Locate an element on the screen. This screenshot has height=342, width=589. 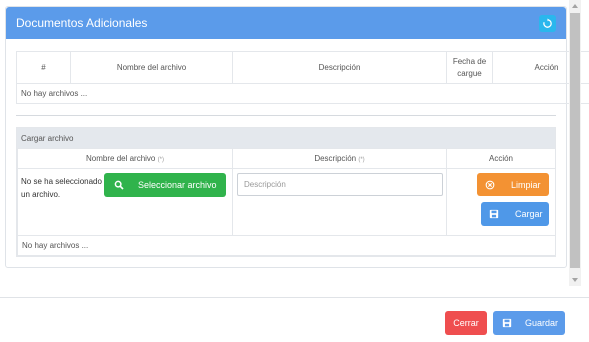
no-file-selected-text: No se ha seleccionado un archivo. is located at coordinates (61, 188).